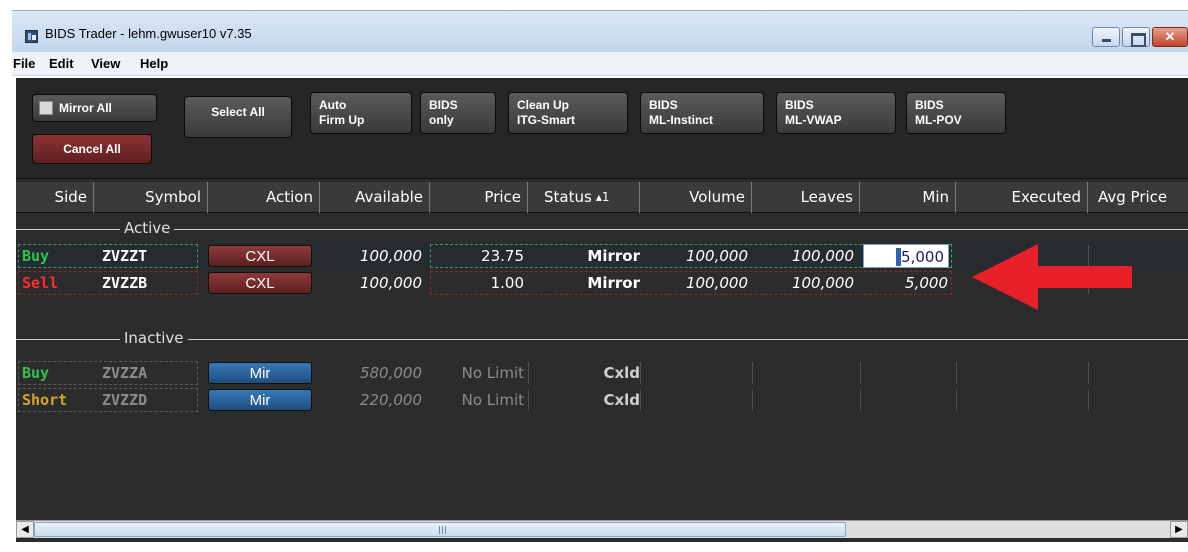 The image size is (1188, 552). What do you see at coordinates (390, 400) in the screenshot?
I see `available-cell: 220,000` at bounding box center [390, 400].